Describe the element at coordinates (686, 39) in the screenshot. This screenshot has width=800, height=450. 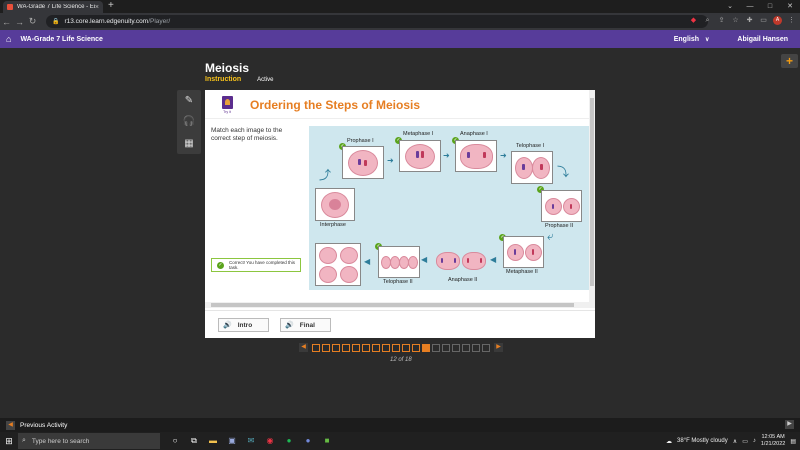
I see `language-select: English` at that location.